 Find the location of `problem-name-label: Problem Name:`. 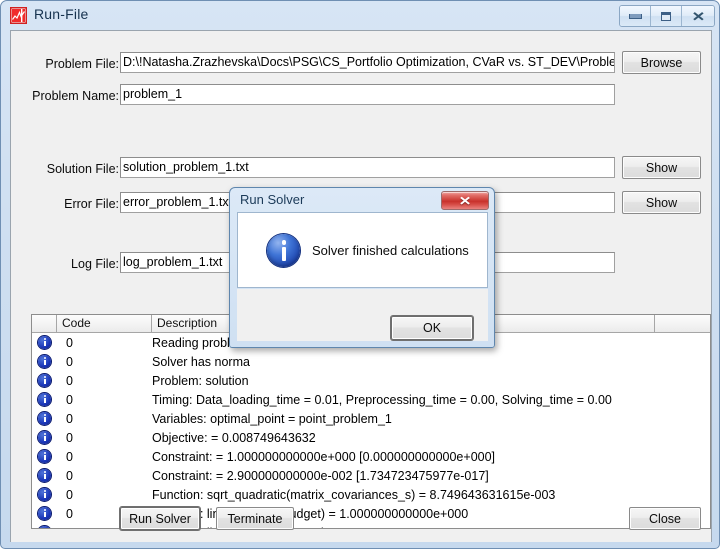

problem-name-label: Problem Name: is located at coordinates (75, 96).